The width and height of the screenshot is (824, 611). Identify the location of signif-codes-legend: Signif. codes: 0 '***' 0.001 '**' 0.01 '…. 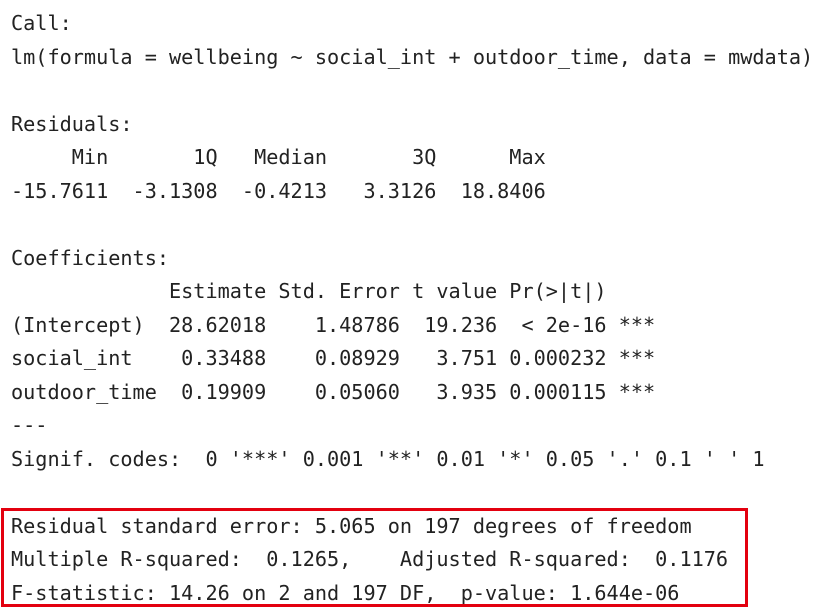
(388, 458).